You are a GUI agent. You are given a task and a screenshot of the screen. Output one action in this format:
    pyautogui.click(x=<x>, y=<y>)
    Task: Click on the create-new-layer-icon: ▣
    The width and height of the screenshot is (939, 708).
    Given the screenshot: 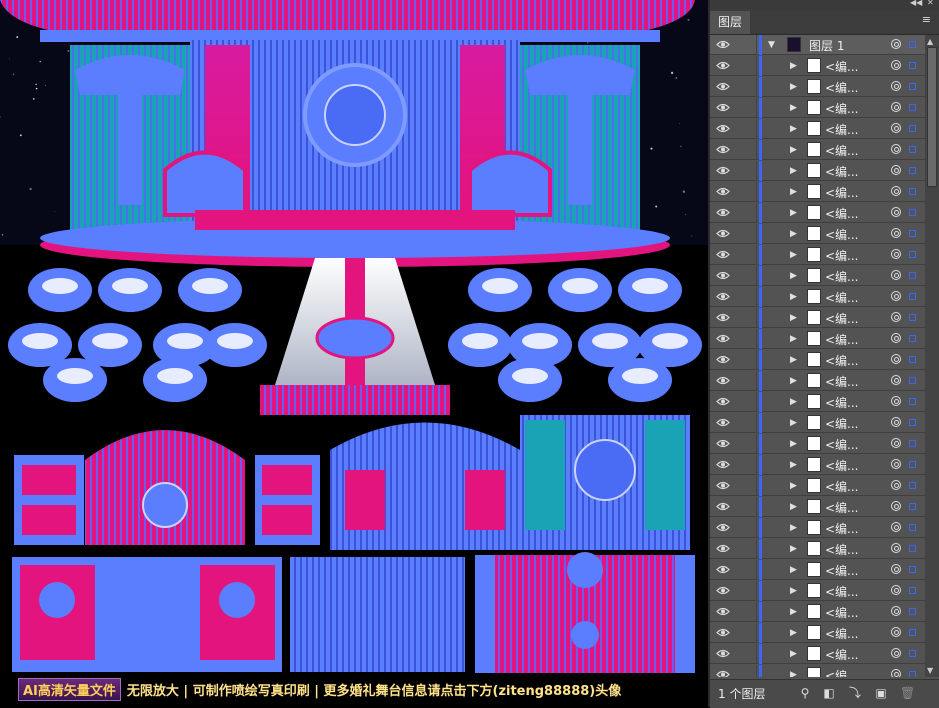 What is the action you would take?
    pyautogui.click(x=881, y=693)
    